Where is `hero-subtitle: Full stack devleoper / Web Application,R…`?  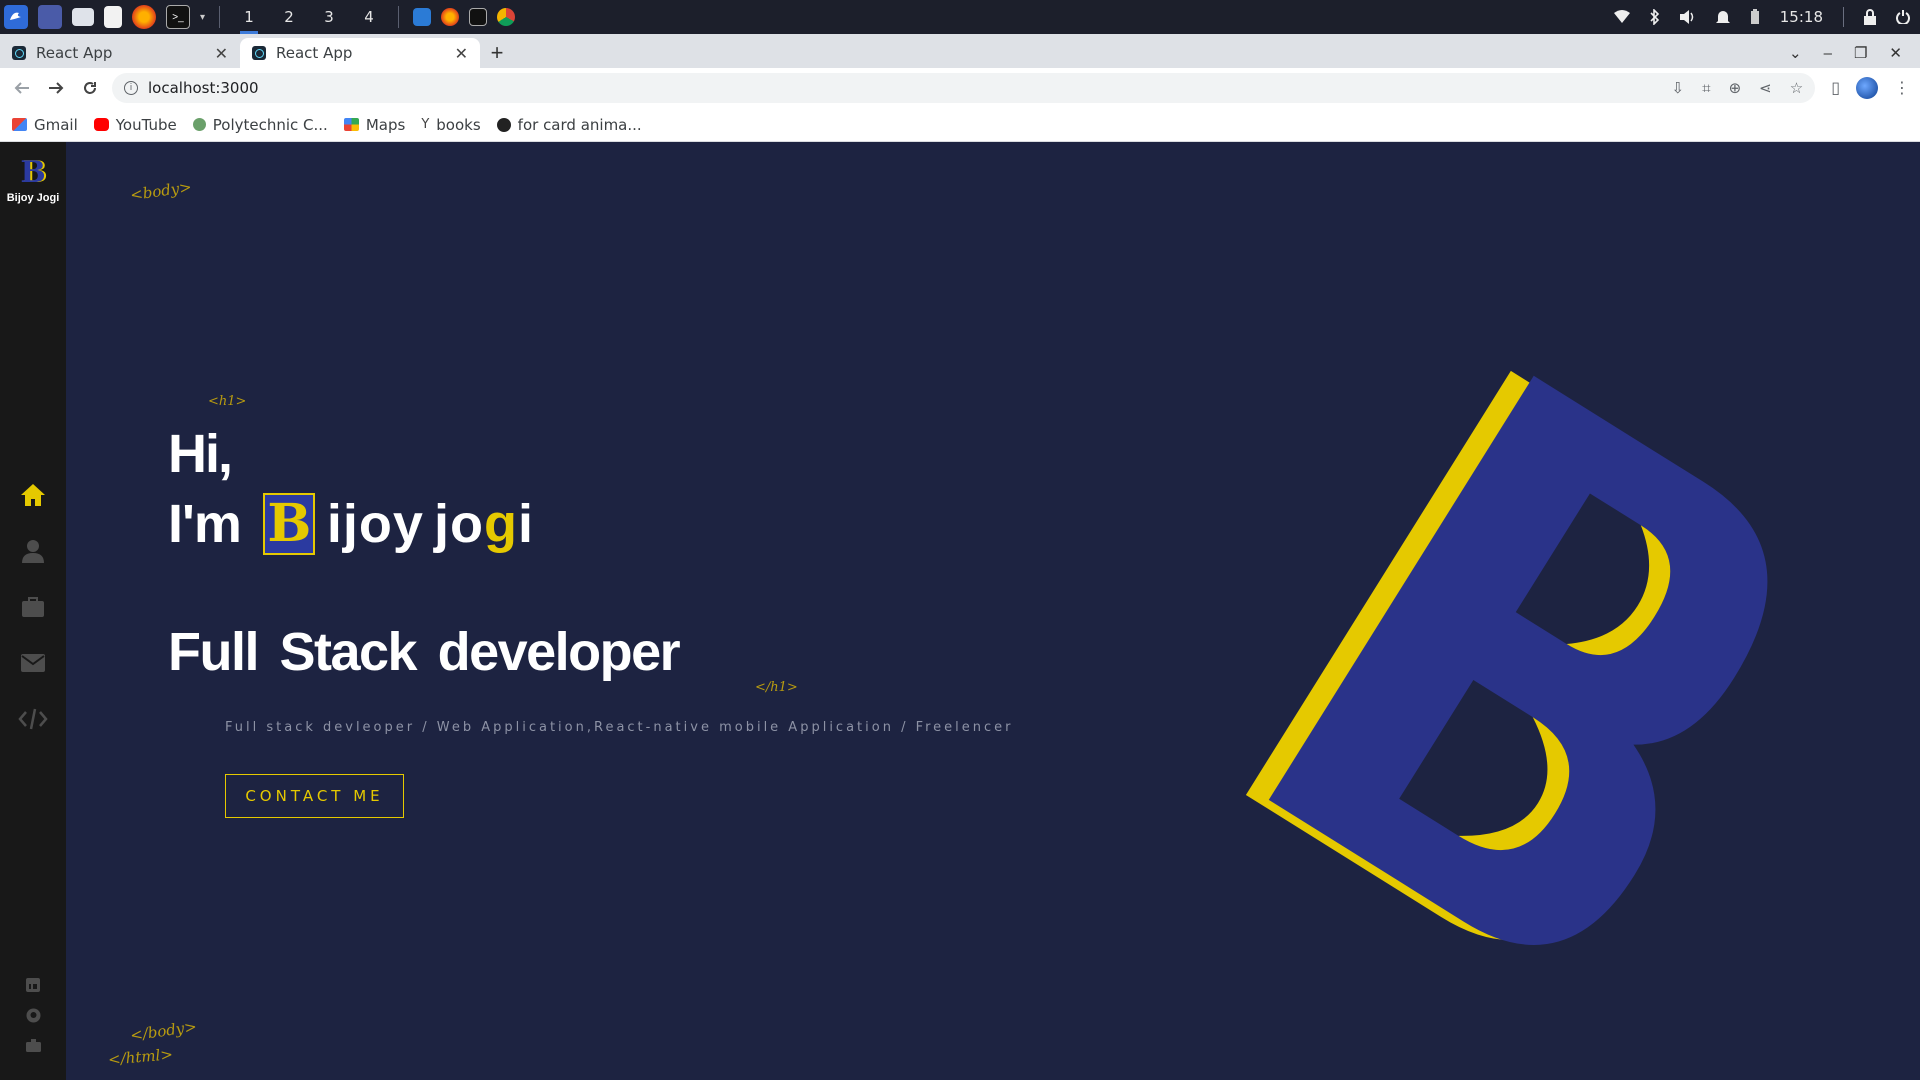
hero-subtitle: Full stack devleoper / Web Application,R… is located at coordinates (619, 727).